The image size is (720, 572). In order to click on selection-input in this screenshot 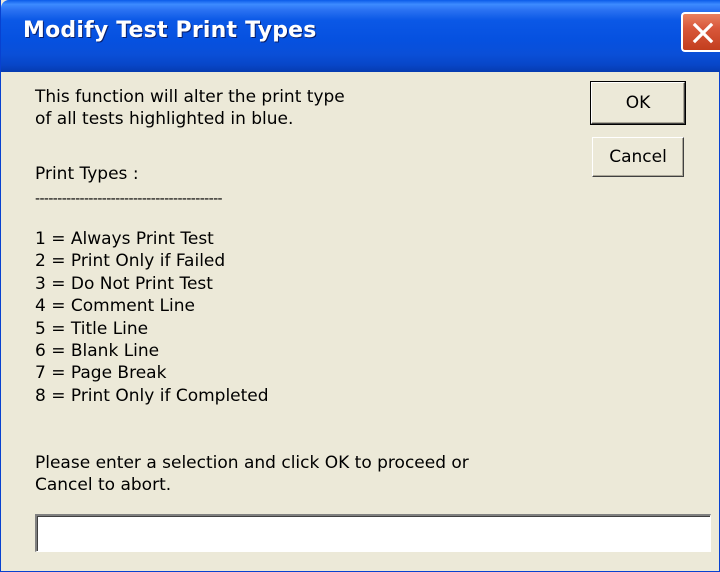, I will do `click(373, 533)`.